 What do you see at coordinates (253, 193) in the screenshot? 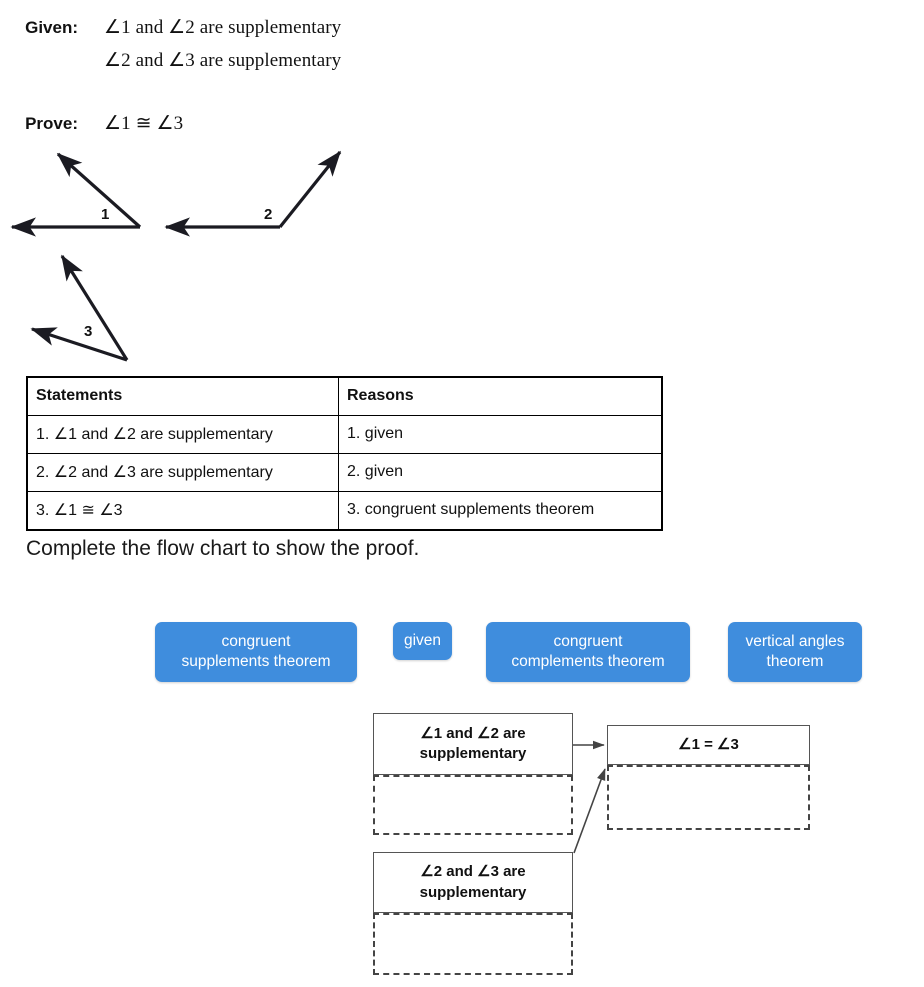
I see `angle-2-figure: 2` at bounding box center [253, 193].